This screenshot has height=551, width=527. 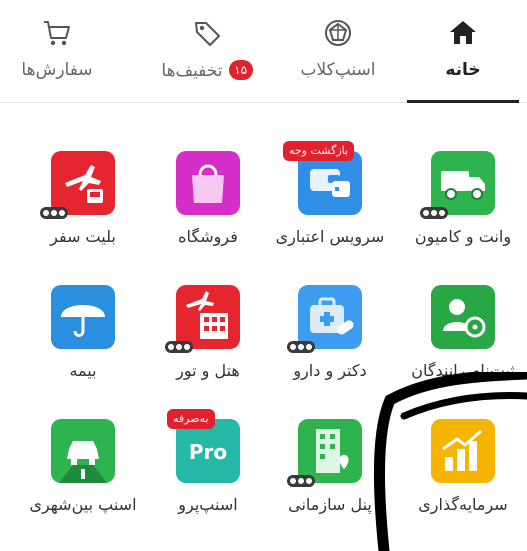 What do you see at coordinates (463, 504) in the screenshot?
I see `service-label: سرمایه‌گذاری` at bounding box center [463, 504].